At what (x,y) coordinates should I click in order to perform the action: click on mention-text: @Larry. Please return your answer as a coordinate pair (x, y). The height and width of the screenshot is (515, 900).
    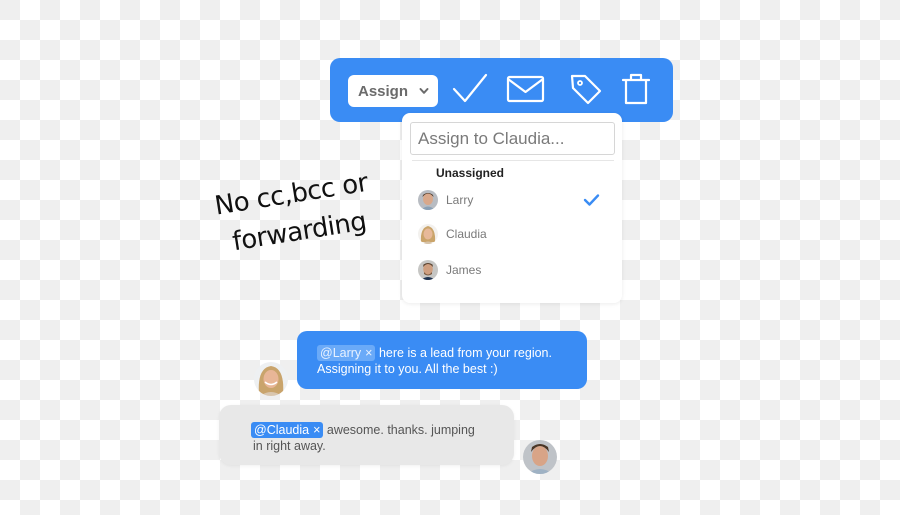
    Looking at the image, I should click on (341, 353).